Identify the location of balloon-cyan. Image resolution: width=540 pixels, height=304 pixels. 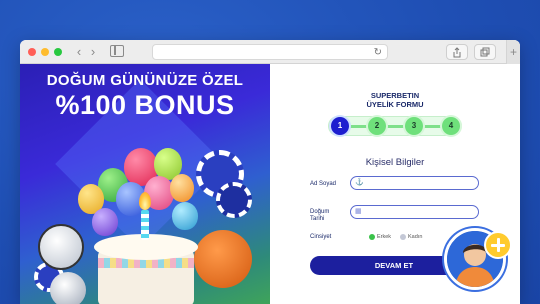
(185, 216).